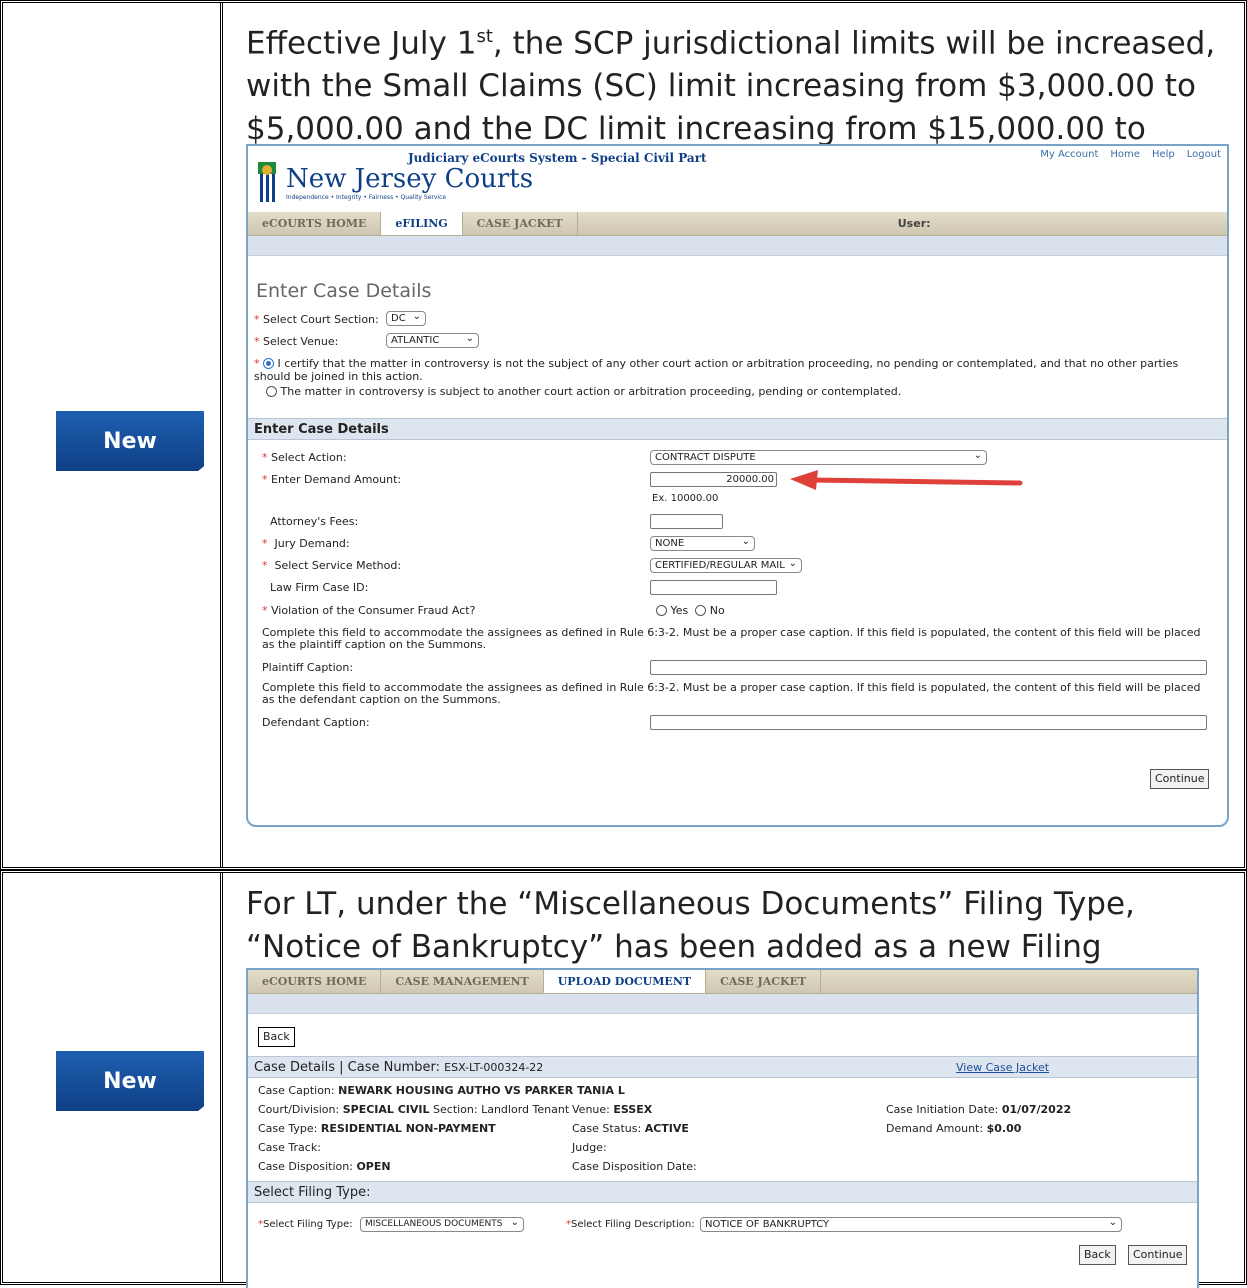 This screenshot has height=1288, width=1247. What do you see at coordinates (377, 1128) in the screenshot?
I see `case-type: Case Type: RESIDENTIAL NON-PAYMENT` at bounding box center [377, 1128].